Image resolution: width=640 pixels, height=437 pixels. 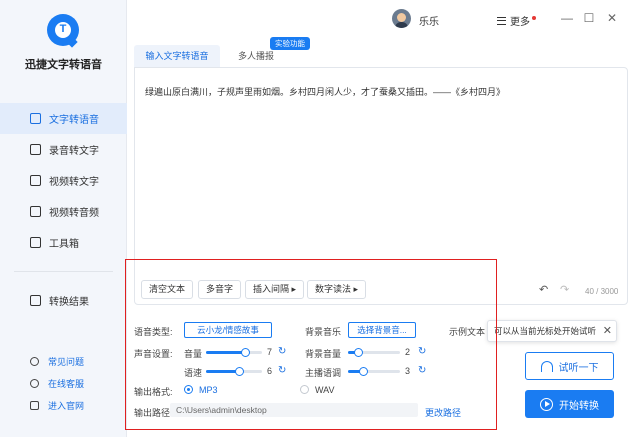 I want to click on sidebar-item-toolbox: 工具箱, so click(x=63, y=242).